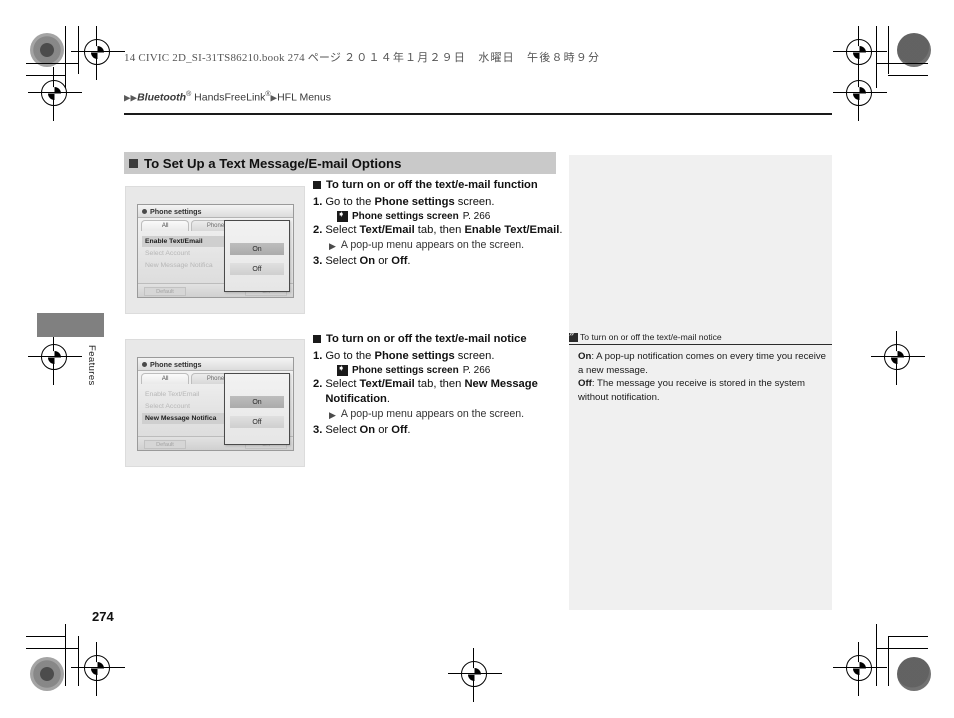  What do you see at coordinates (165, 378) in the screenshot?
I see `tab-all-2: All` at bounding box center [165, 378].